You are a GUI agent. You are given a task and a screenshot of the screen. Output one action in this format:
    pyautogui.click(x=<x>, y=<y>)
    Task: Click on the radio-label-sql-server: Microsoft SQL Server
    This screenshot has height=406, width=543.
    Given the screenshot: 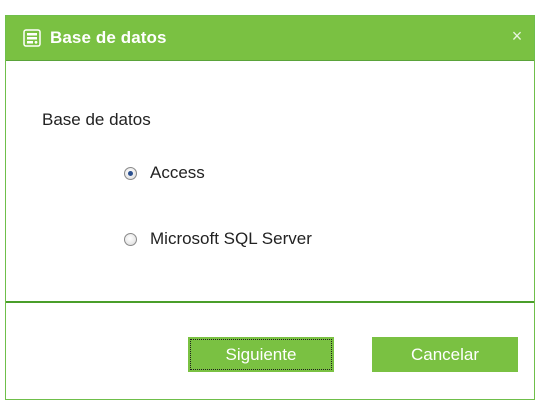 What is the action you would take?
    pyautogui.click(x=231, y=238)
    